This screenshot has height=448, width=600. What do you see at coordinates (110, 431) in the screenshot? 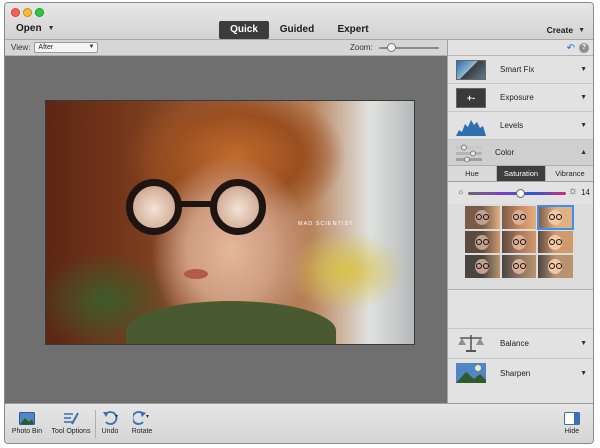
I see `undo-label: Undo` at bounding box center [110, 431].